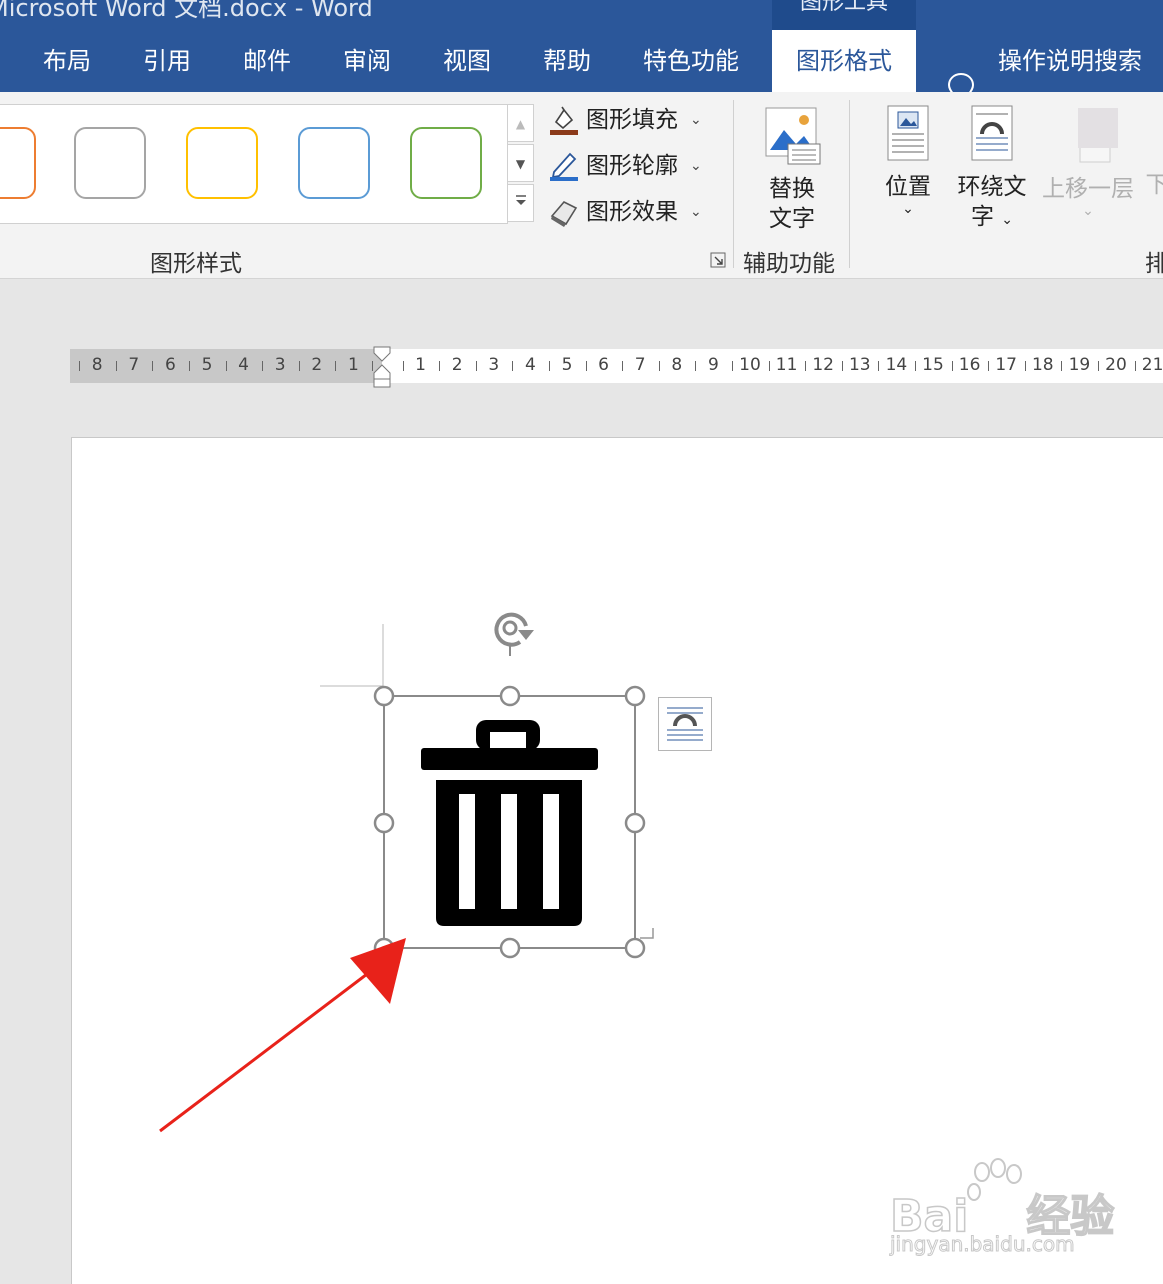 The image size is (1163, 1284). Describe the element at coordinates (849, 184) in the screenshot. I see `group-separator` at that location.